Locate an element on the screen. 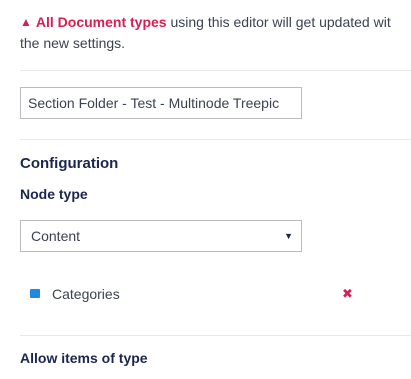 The width and height of the screenshot is (411, 379). warning-text-line1: using this editor will get updated wit is located at coordinates (278, 22).